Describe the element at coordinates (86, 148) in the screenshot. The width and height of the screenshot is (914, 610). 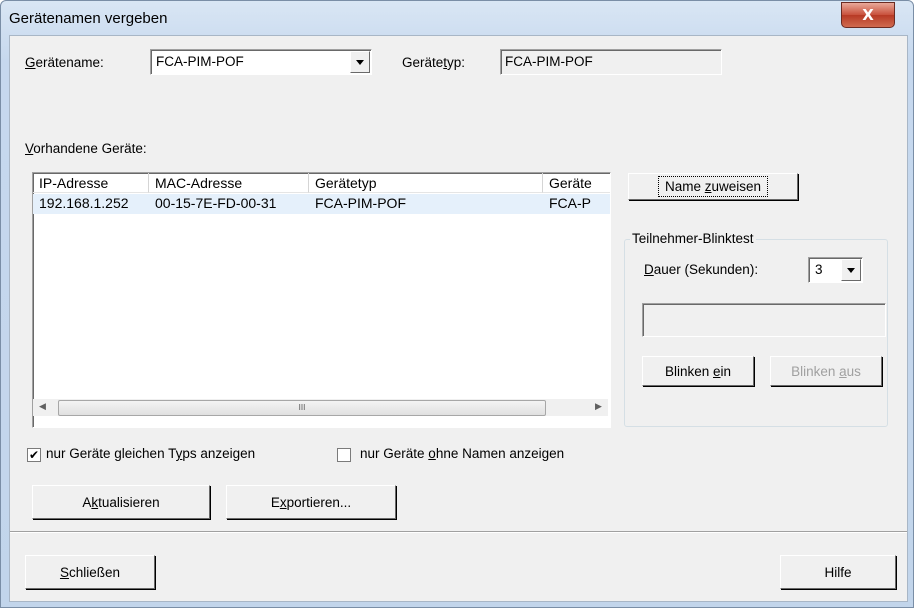
I see `existing-devices-label: Vorhandene Geräte:` at that location.